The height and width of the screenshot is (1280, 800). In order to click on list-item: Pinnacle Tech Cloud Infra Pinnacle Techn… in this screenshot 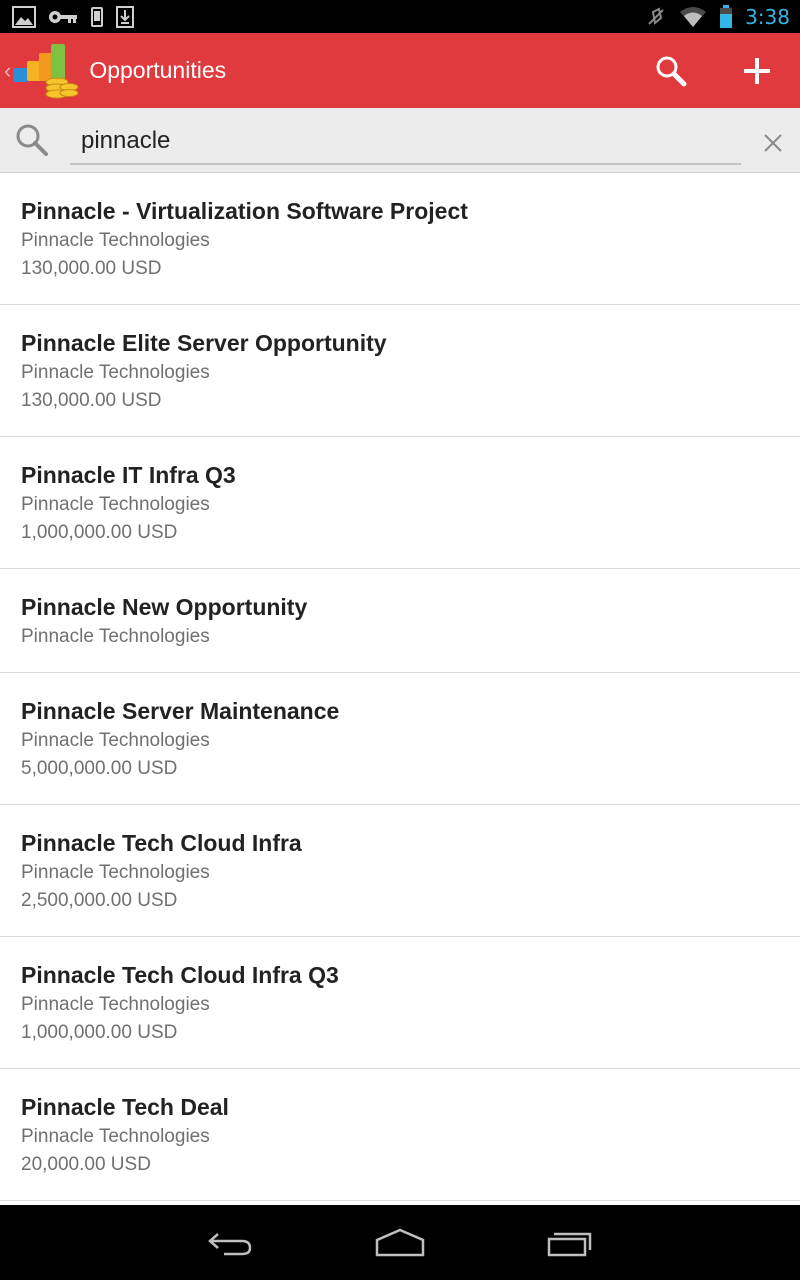, I will do `click(400, 871)`.